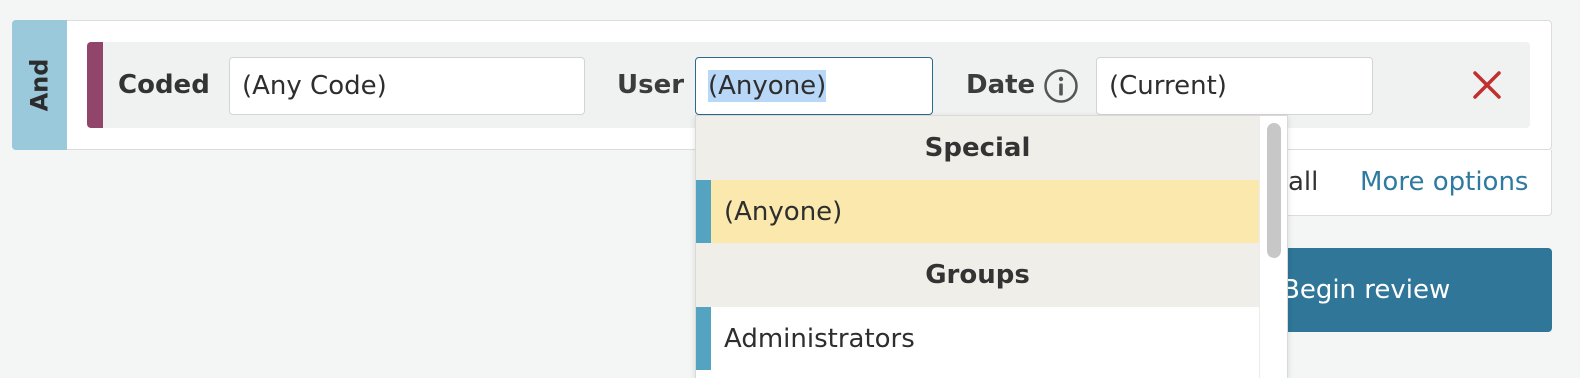  I want to click on select-all-link: all, so click(1303, 182).